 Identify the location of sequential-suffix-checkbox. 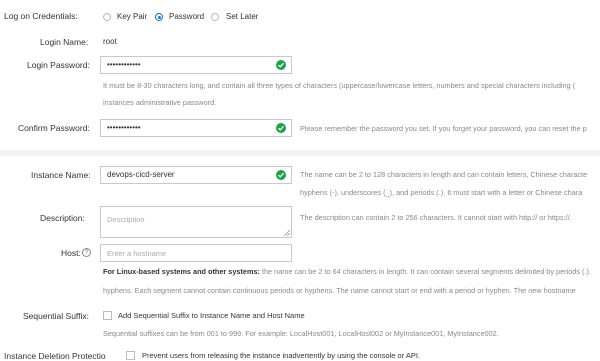
(107, 315).